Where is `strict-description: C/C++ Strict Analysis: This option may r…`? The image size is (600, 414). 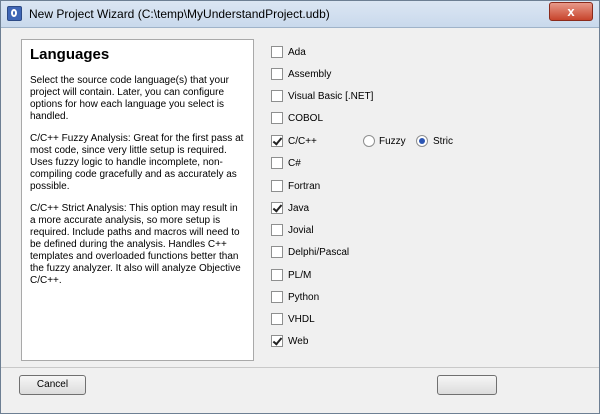 strict-description: C/C++ Strict Analysis: This option may r… is located at coordinates (135, 244).